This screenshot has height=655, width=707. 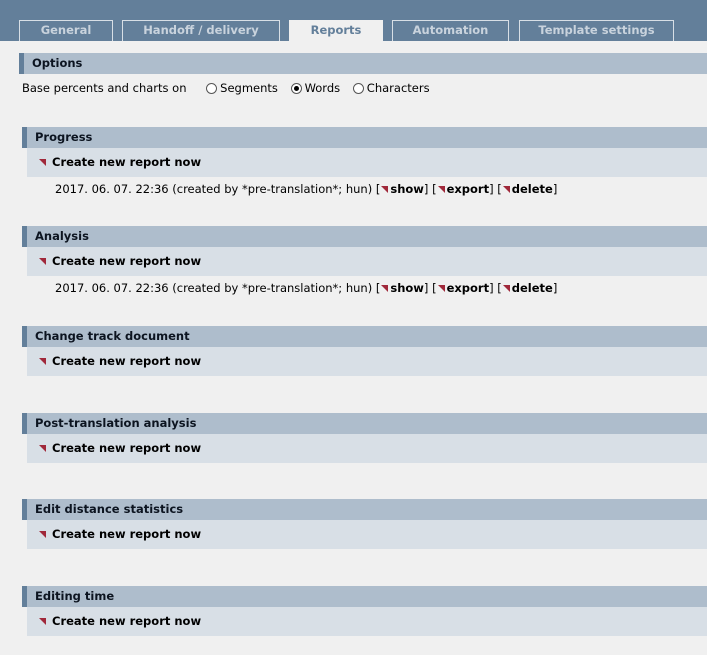 I want to click on section-body-post-translation: Create new report now, so click(x=367, y=448).